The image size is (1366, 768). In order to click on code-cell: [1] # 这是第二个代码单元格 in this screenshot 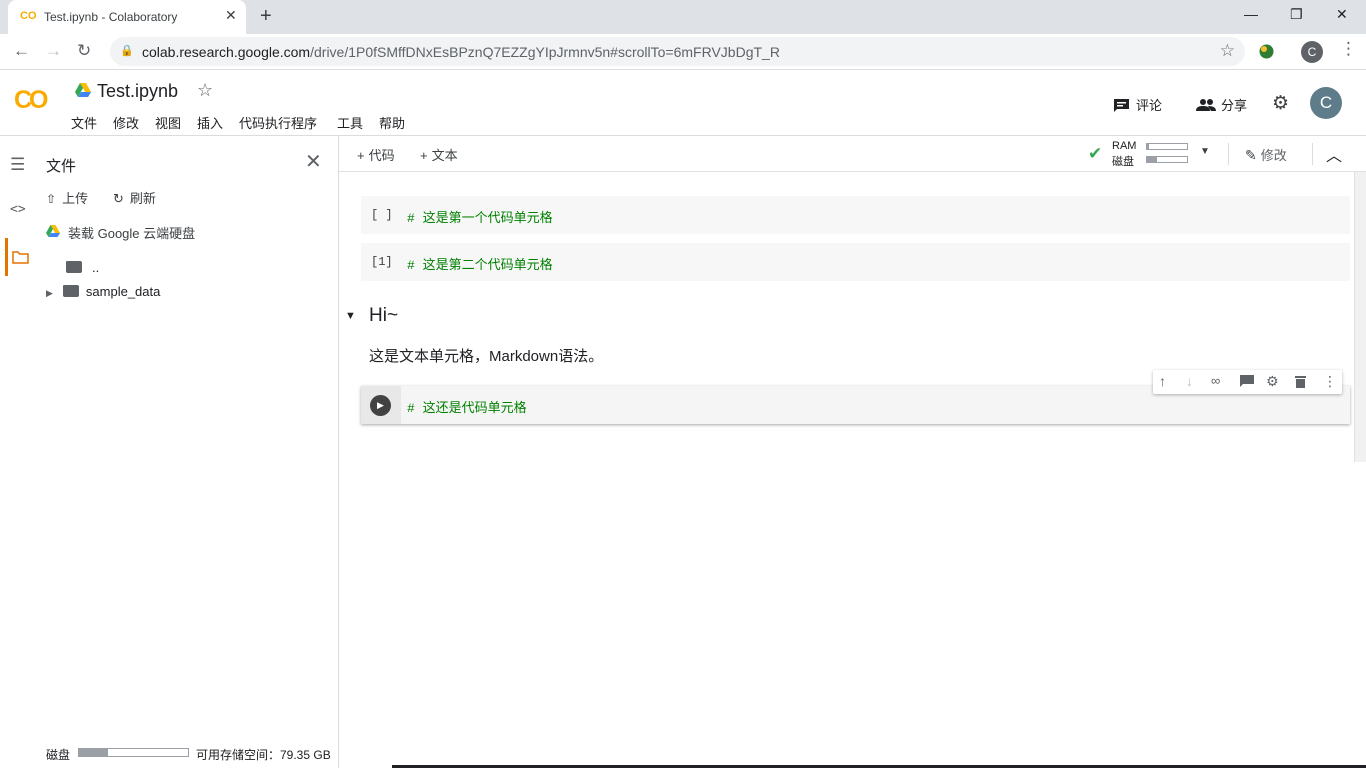, I will do `click(855, 262)`.